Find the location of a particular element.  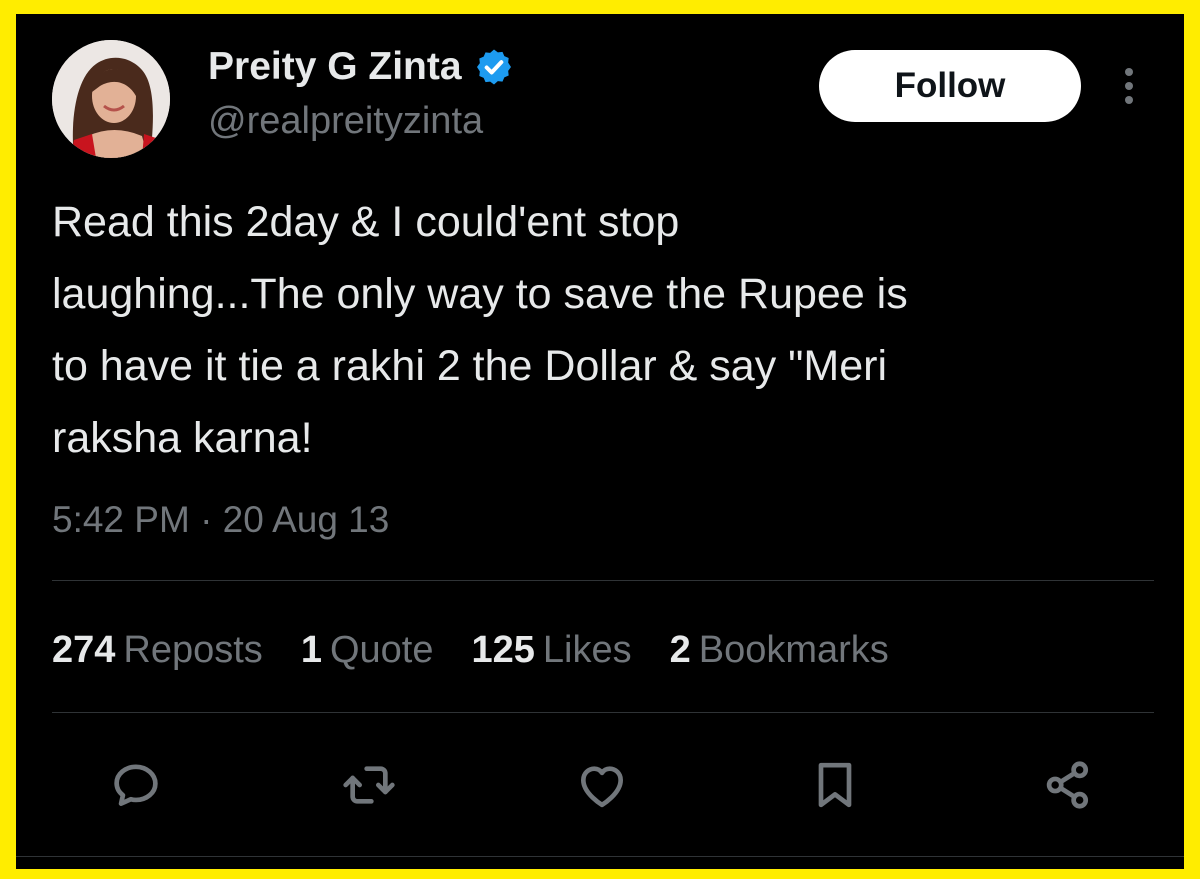

share-icon is located at coordinates (1067, 785).